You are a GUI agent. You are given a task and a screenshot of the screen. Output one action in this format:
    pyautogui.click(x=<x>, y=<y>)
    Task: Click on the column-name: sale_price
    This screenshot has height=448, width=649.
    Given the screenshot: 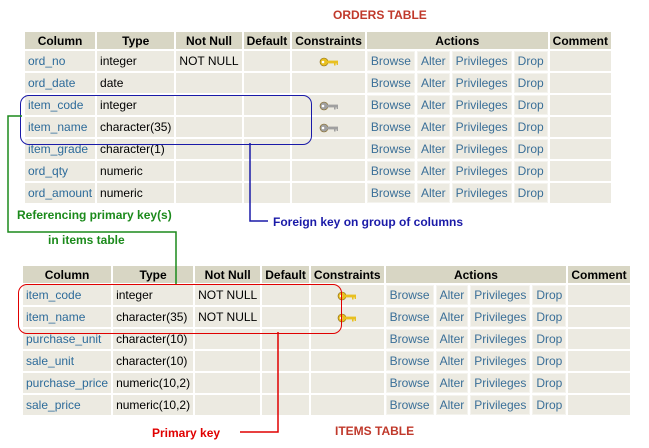 What is the action you would take?
    pyautogui.click(x=67, y=405)
    